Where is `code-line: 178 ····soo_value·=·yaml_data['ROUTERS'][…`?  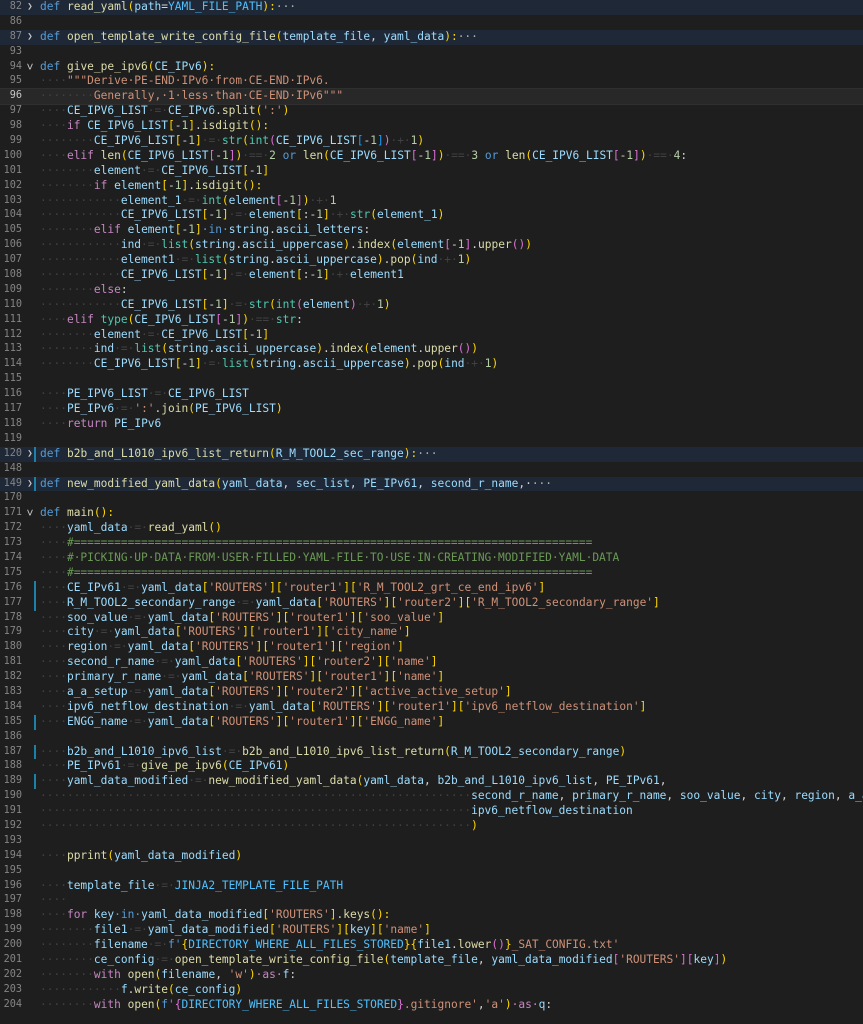 code-line: 178 ····soo_value·=·yaml_data['ROUTERS'][… is located at coordinates (431, 618).